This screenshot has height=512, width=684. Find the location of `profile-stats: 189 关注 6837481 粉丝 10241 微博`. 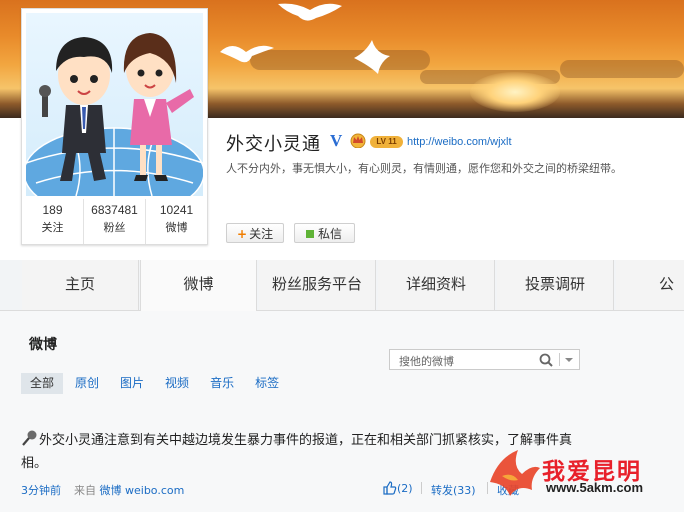

profile-stats: 189 关注 6837481 粉丝 10241 微博 is located at coordinates (114, 221).